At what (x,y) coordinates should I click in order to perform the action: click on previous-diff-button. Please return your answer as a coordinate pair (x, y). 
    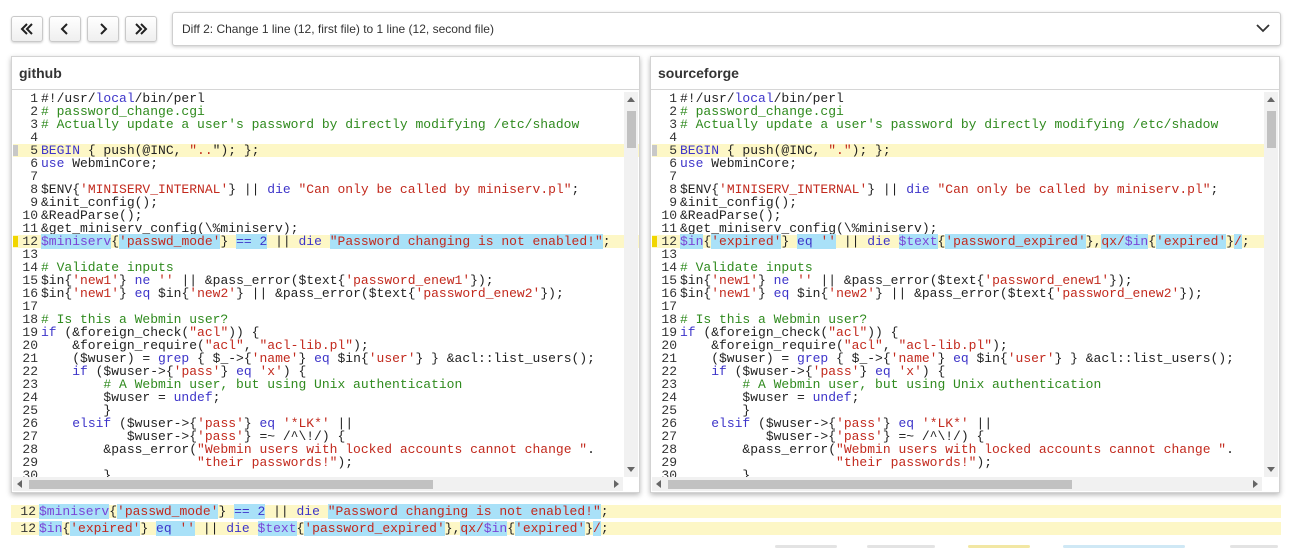
    Looking at the image, I should click on (65, 29).